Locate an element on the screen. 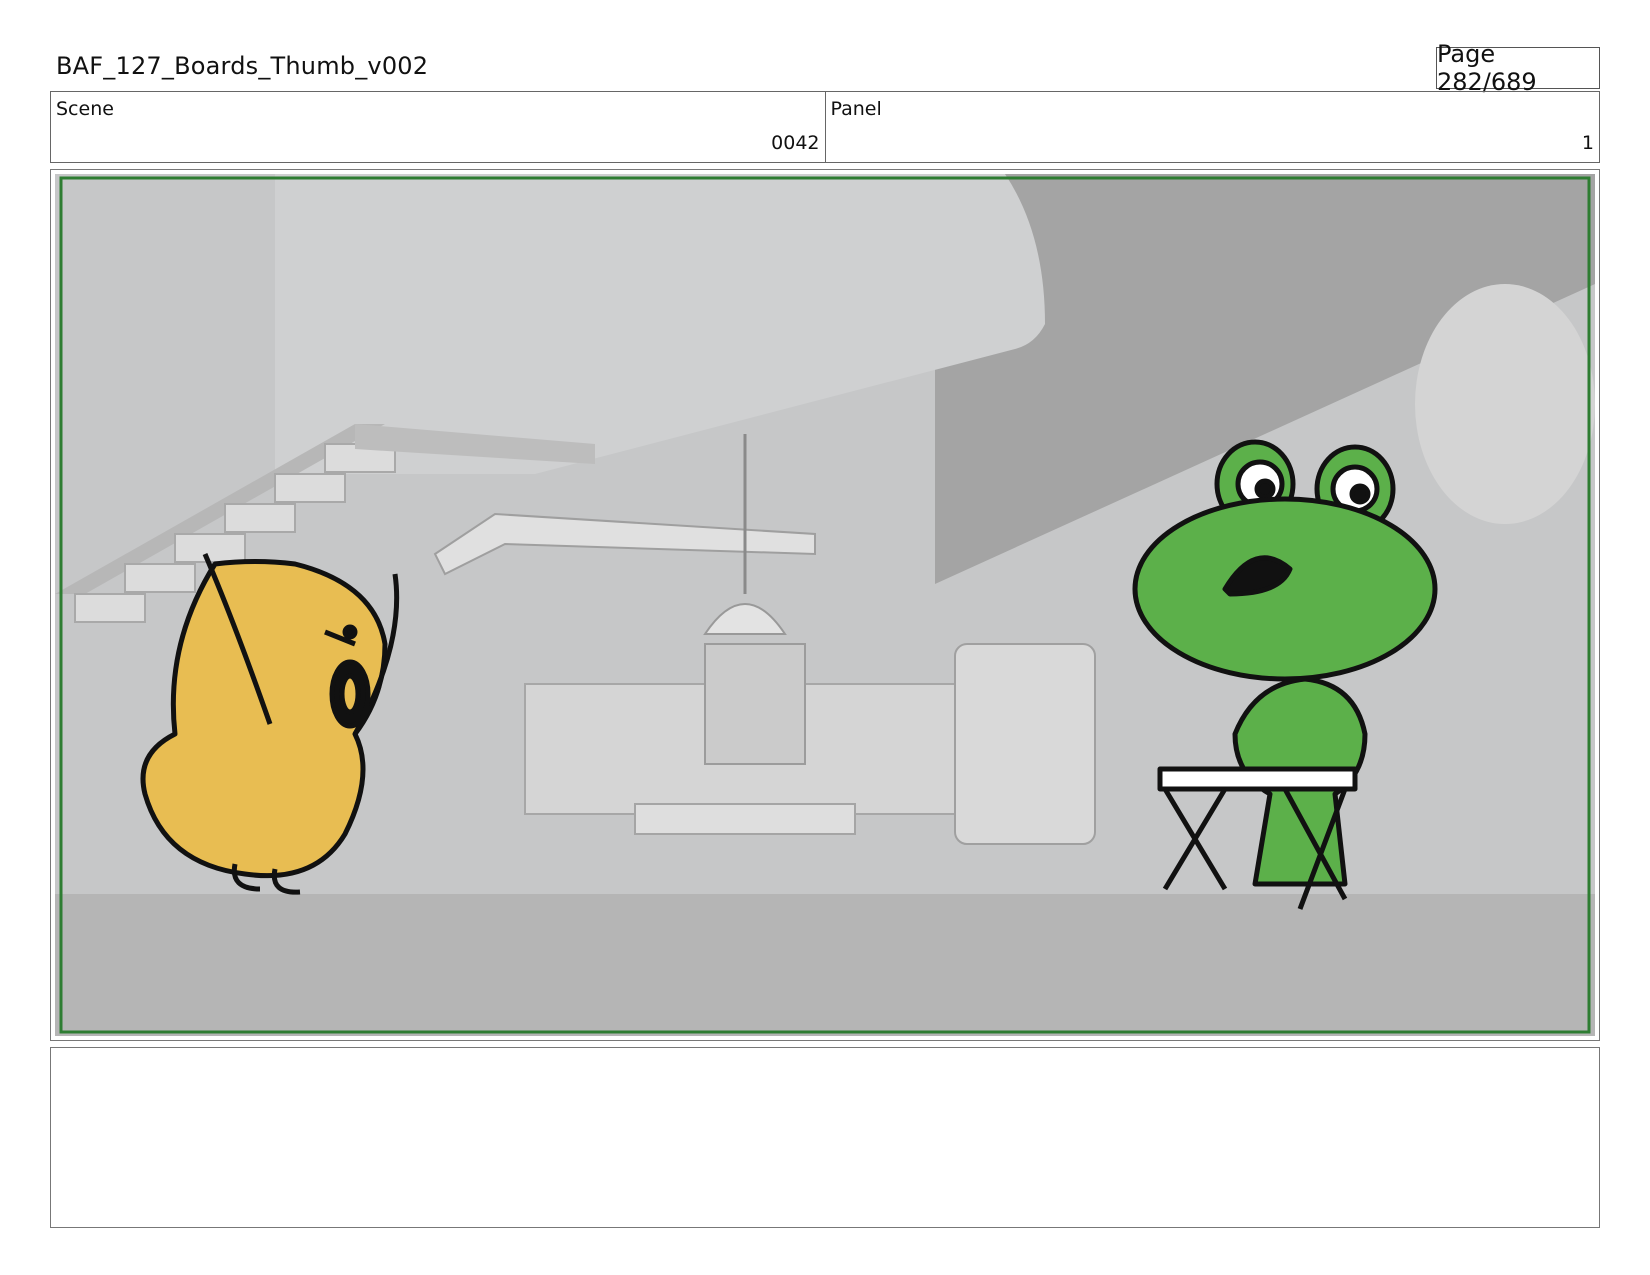 This screenshot has height=1275, width=1650. document-title: BAF_127_Boards_Thumb_v002 is located at coordinates (242, 66).